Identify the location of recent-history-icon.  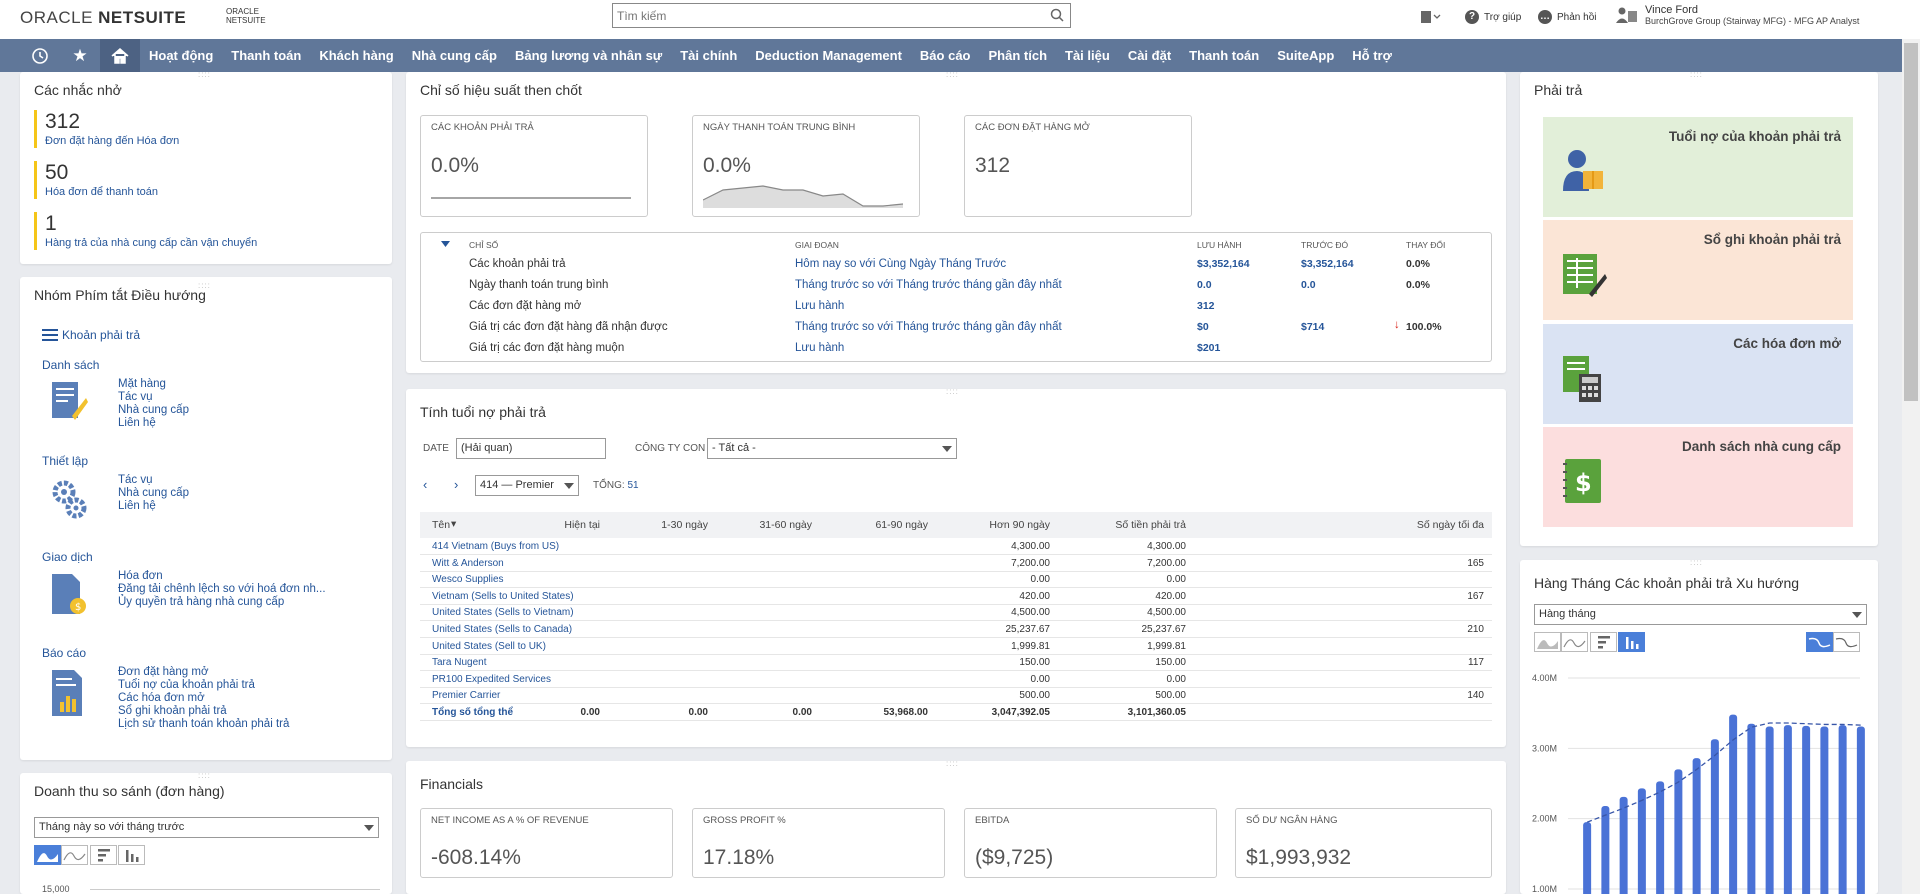
(40, 55).